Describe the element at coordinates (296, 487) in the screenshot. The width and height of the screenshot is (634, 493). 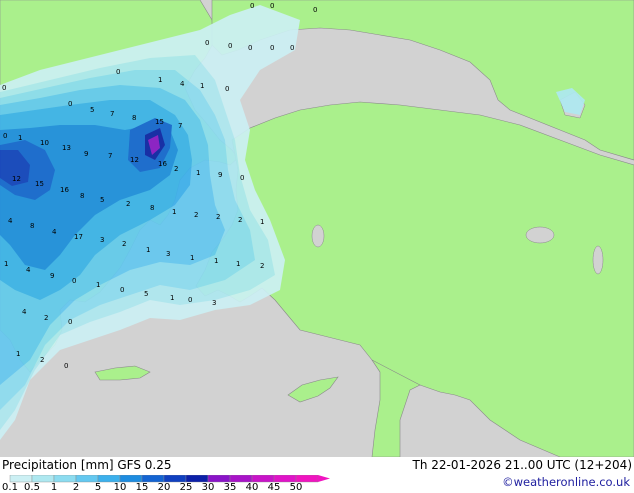
I see `legend-tick-label: 50` at that location.